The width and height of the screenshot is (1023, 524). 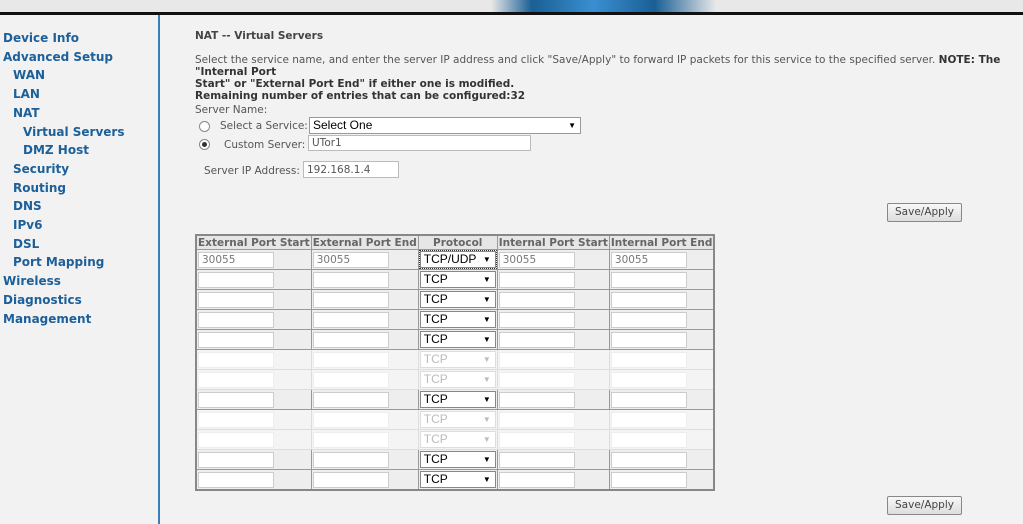 I want to click on sidebar-item-lan: LAN, so click(x=26, y=94).